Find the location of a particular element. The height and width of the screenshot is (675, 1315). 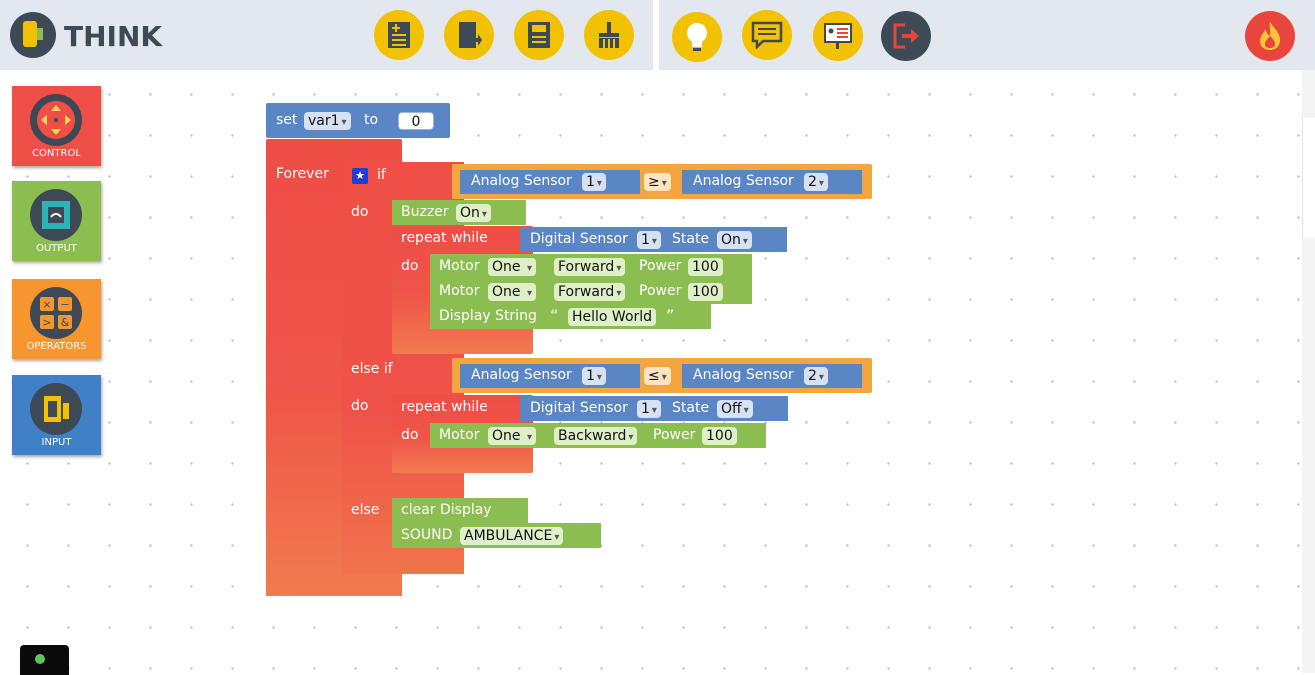

state-label: State is located at coordinates (691, 239).